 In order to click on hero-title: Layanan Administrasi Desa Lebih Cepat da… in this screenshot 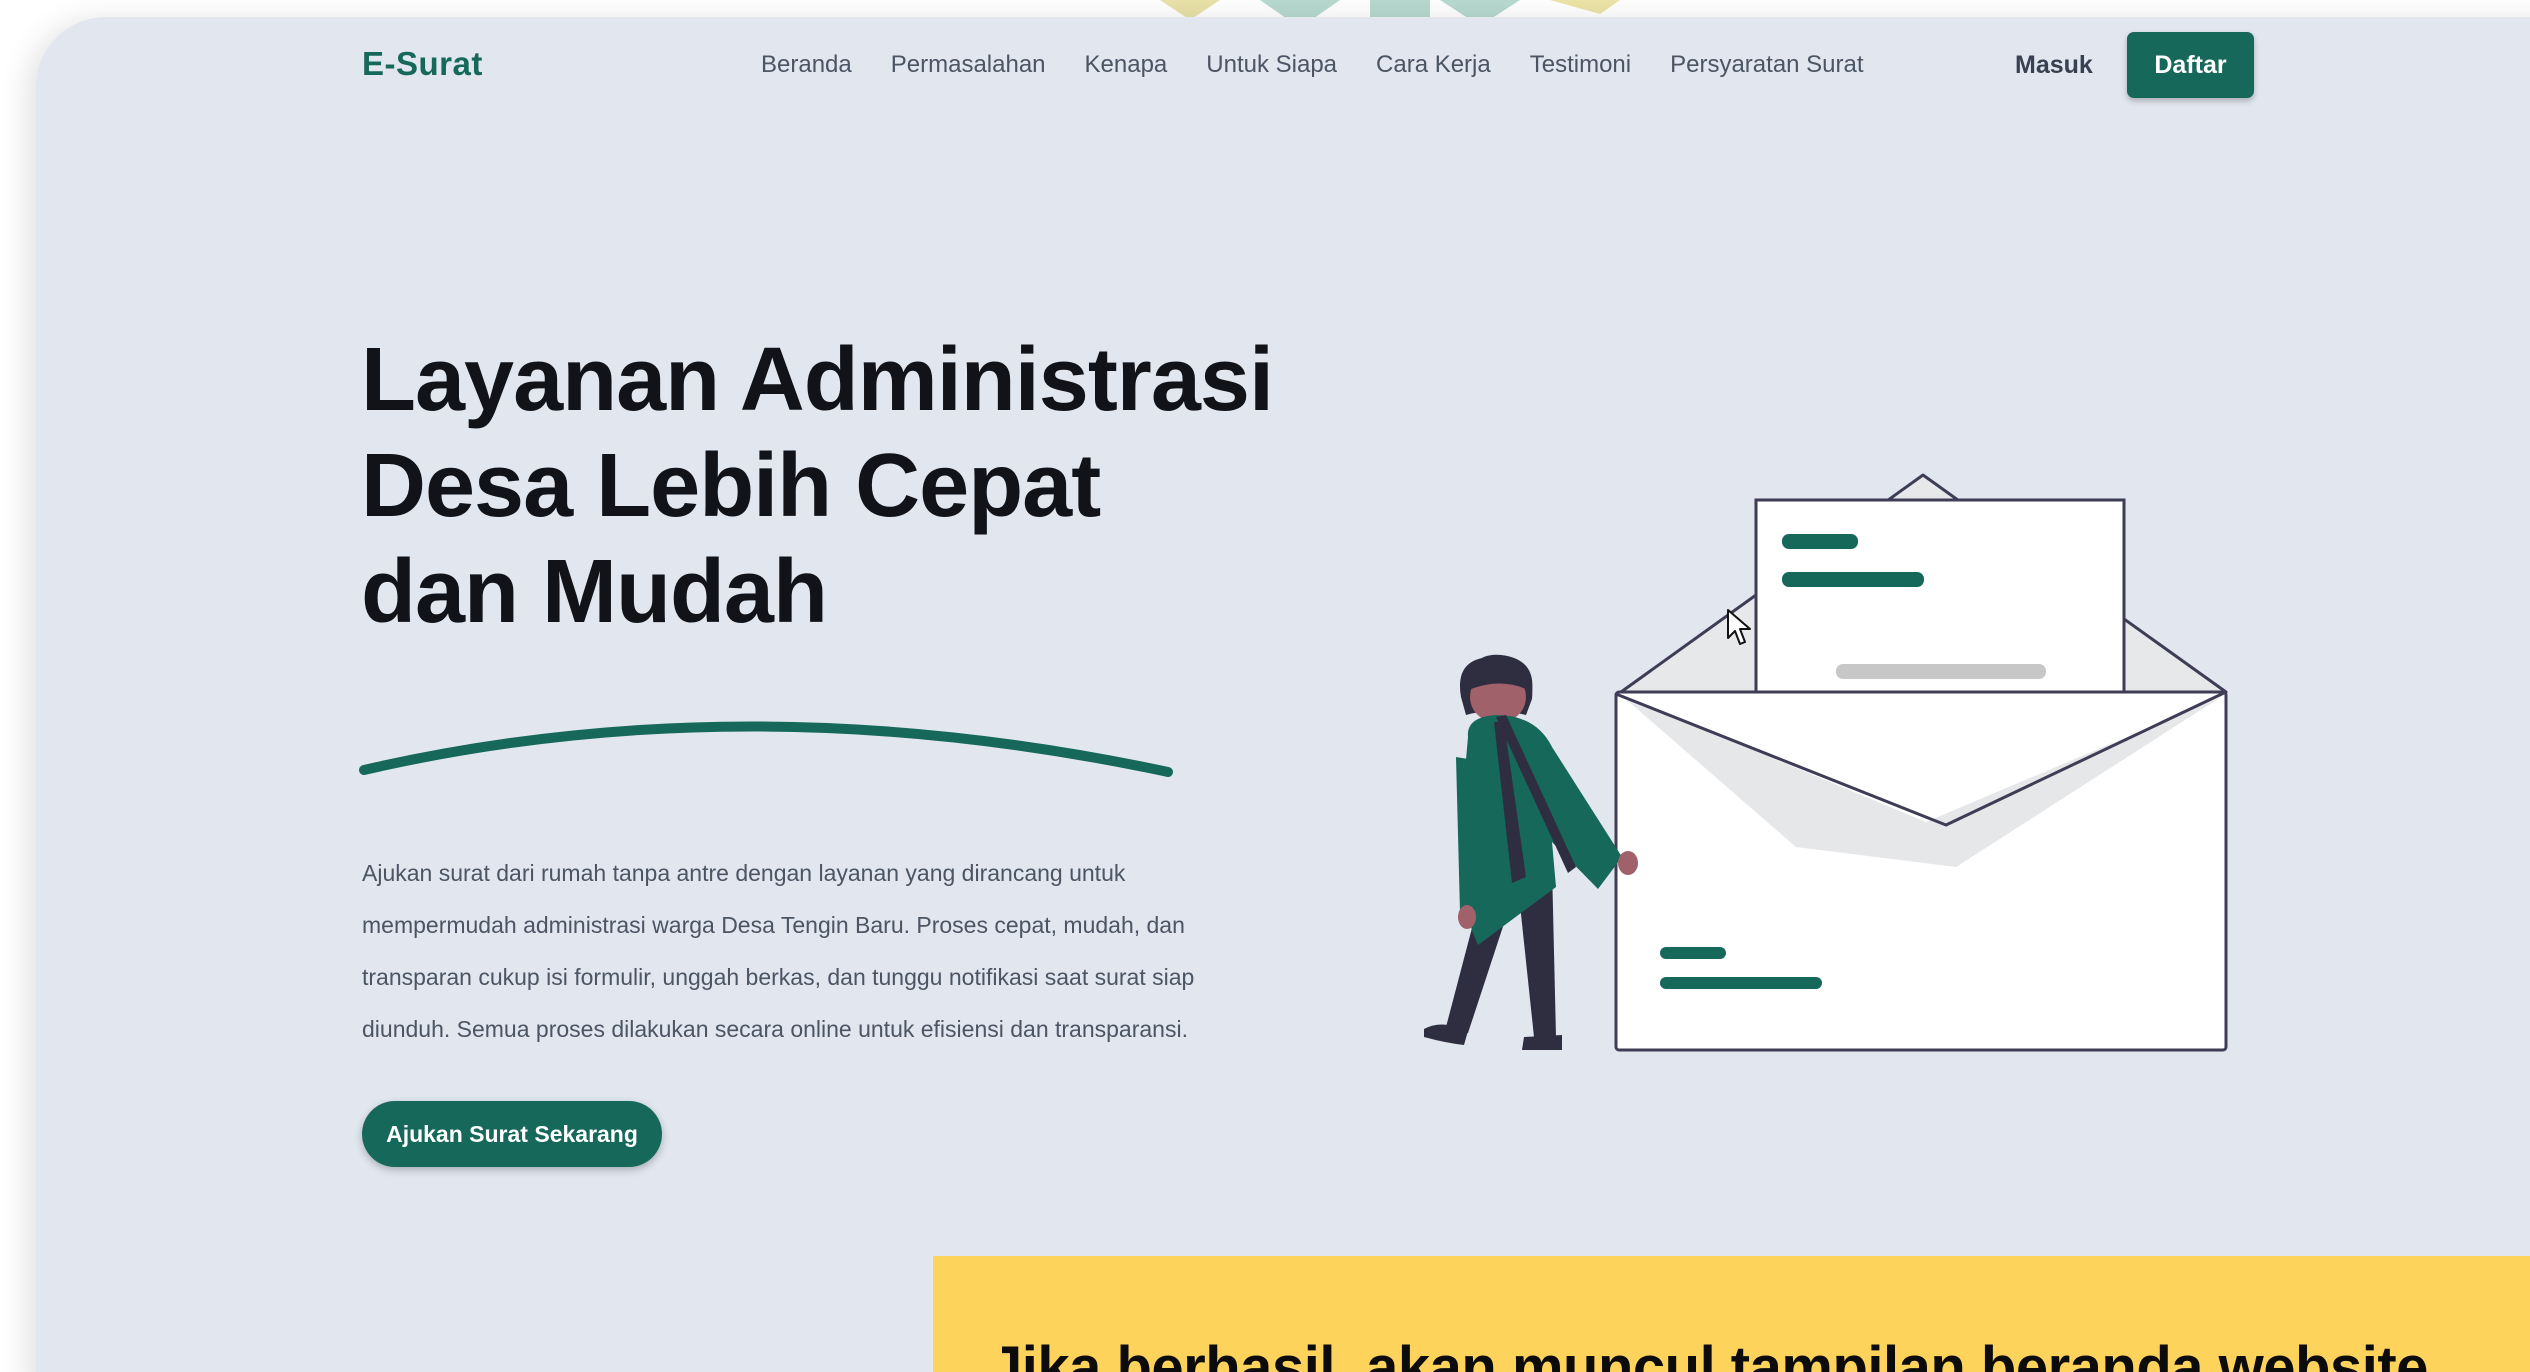, I will do `click(841, 486)`.